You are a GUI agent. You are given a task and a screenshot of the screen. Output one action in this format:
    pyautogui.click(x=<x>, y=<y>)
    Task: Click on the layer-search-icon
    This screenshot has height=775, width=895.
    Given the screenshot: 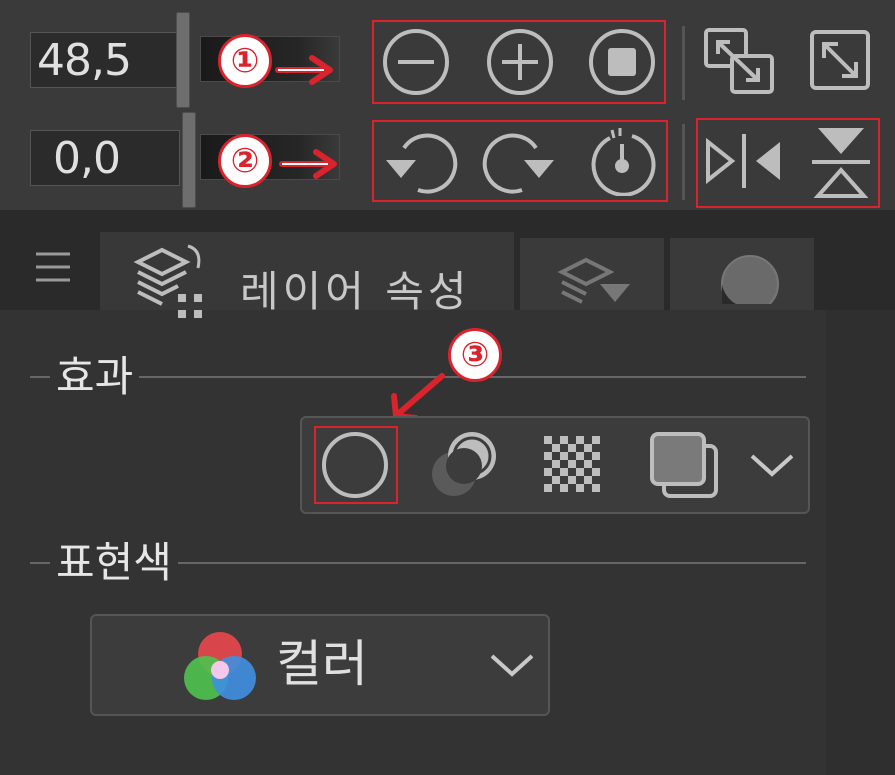 What is the action you would take?
    pyautogui.click(x=593, y=280)
    